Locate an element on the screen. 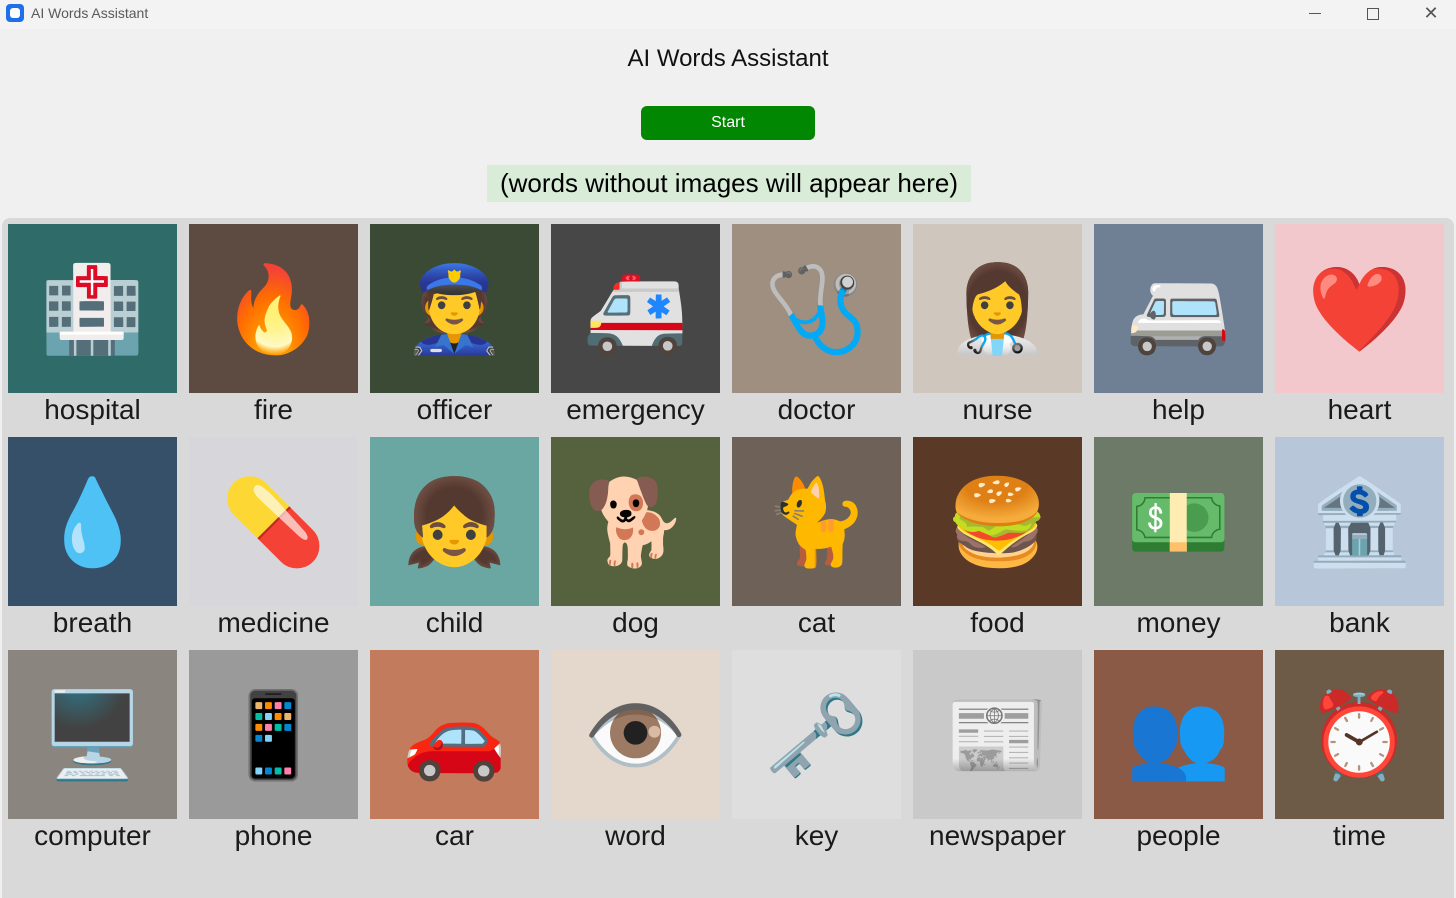 This screenshot has width=1456, height=898. ambulance-glyph: 🚑 is located at coordinates (635, 308).